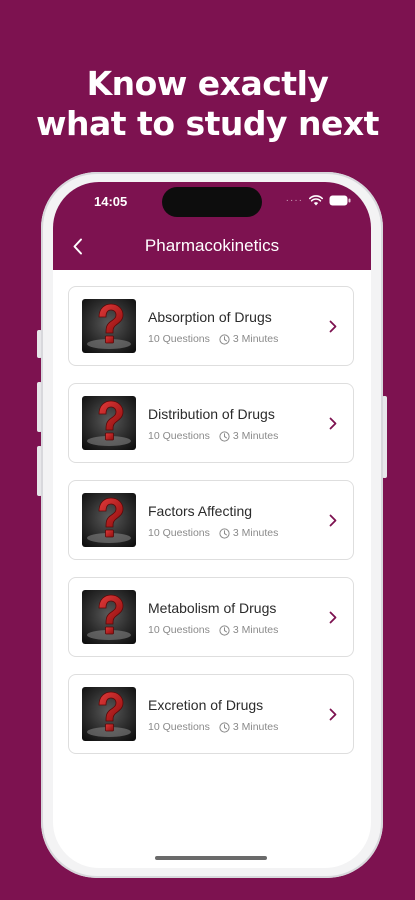  Describe the element at coordinates (294, 200) in the screenshot. I see `signal-dots-icon: ····` at that location.